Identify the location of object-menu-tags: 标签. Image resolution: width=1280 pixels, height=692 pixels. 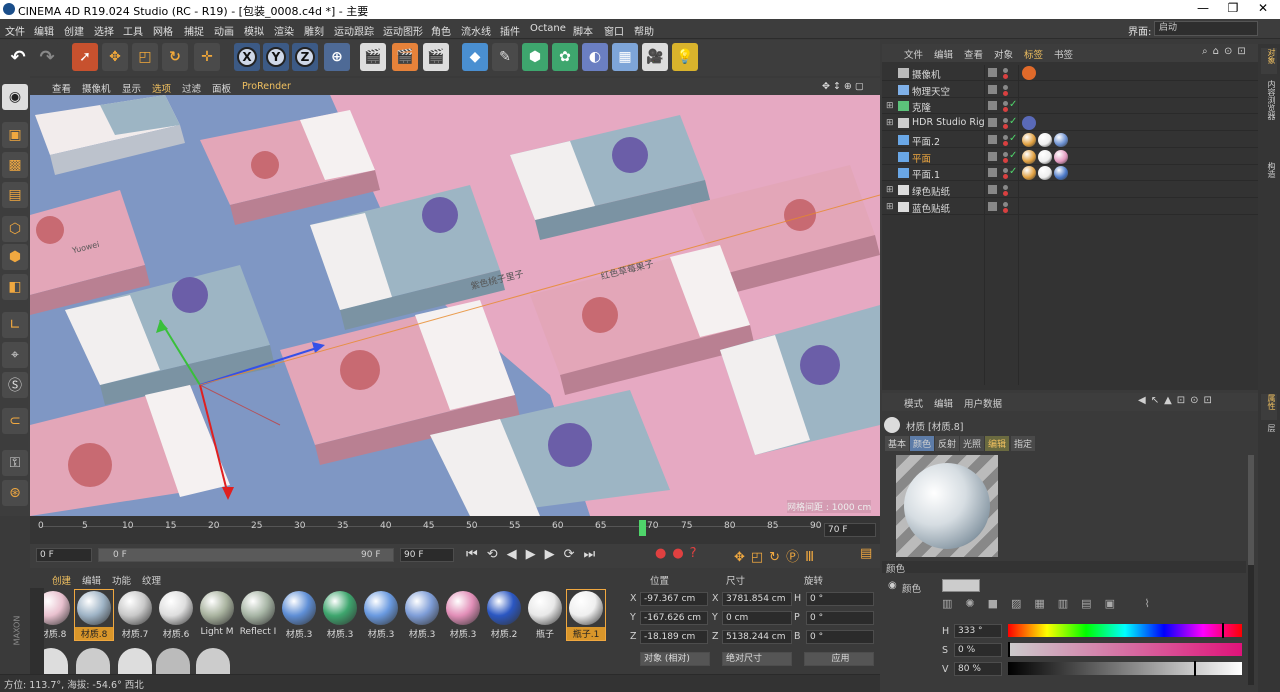
(1033, 54).